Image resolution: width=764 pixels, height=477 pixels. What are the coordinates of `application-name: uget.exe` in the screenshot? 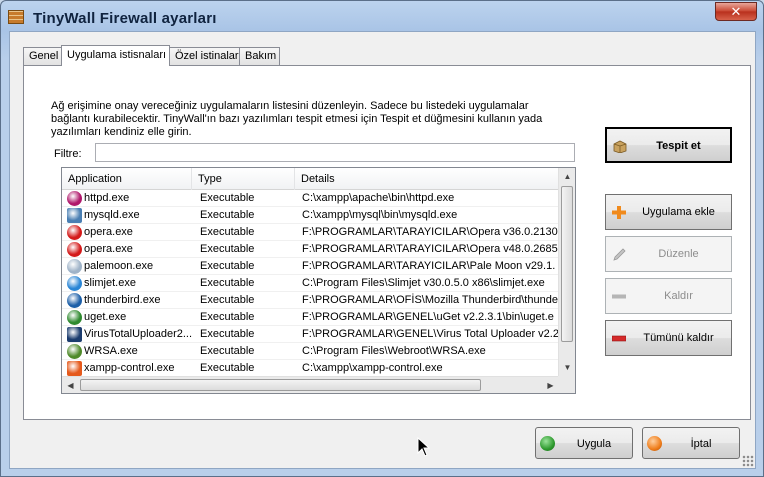 It's located at (105, 317).